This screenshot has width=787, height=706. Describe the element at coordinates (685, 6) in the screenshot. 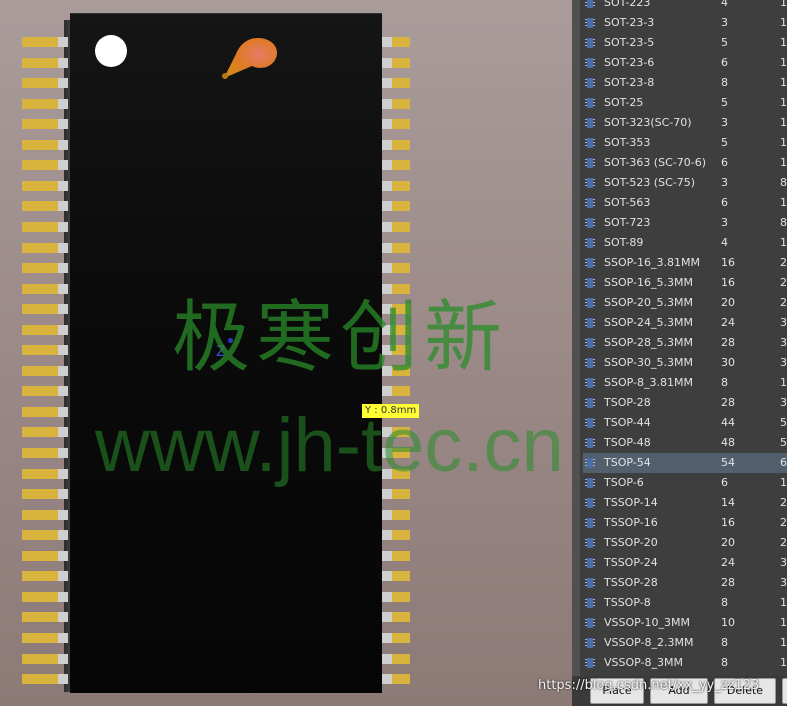

I see `package-row: SOT-223 4 1` at that location.